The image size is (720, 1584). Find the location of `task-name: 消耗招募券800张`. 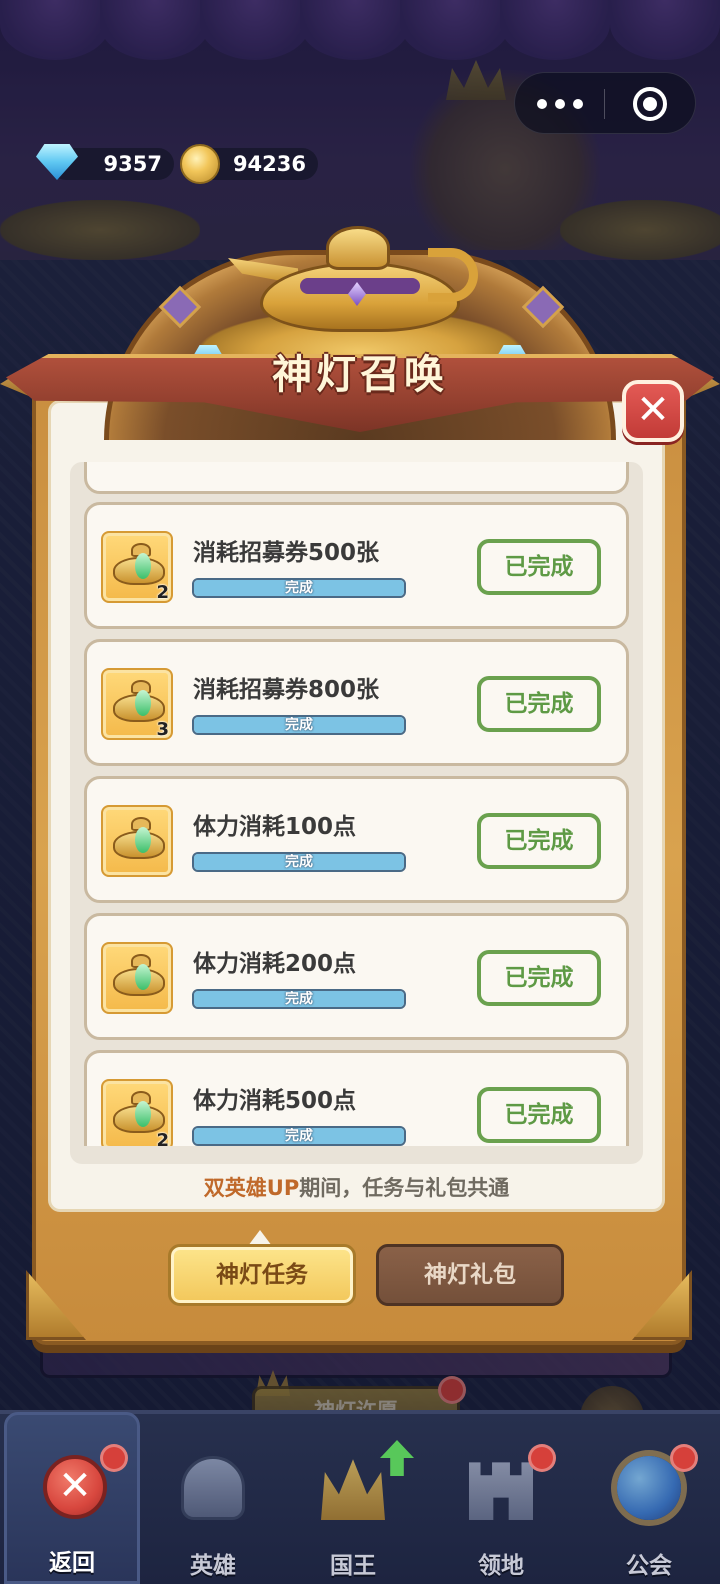

task-name: 消耗招募券800张 is located at coordinates (286, 690).